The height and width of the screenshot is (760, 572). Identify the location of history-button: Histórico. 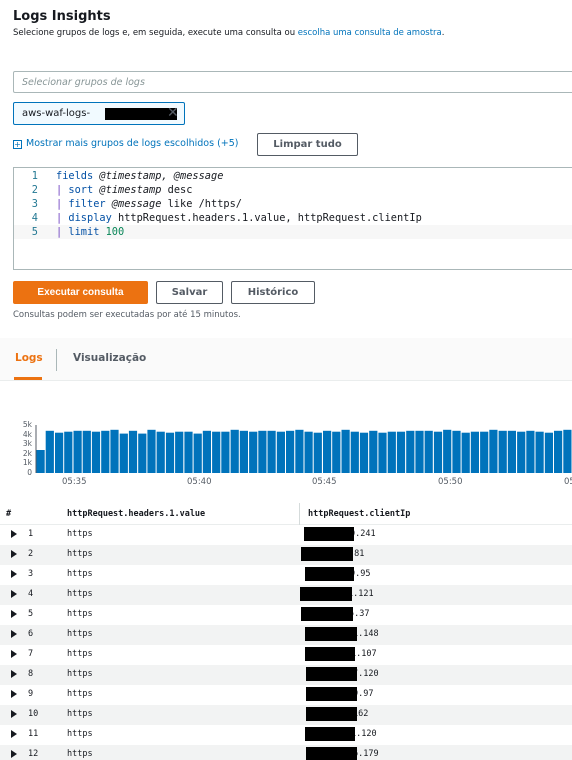
(273, 292).